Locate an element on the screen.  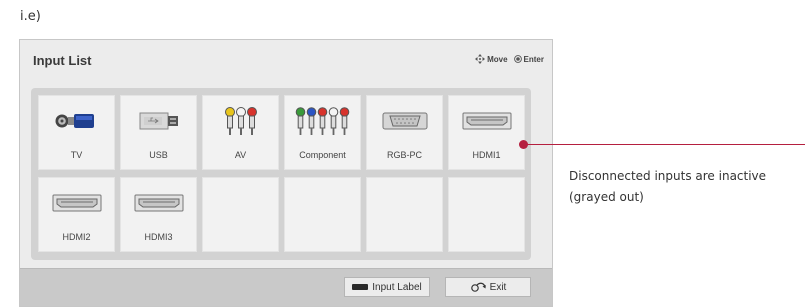
input-label-button-text: Input Label is located at coordinates (397, 287).